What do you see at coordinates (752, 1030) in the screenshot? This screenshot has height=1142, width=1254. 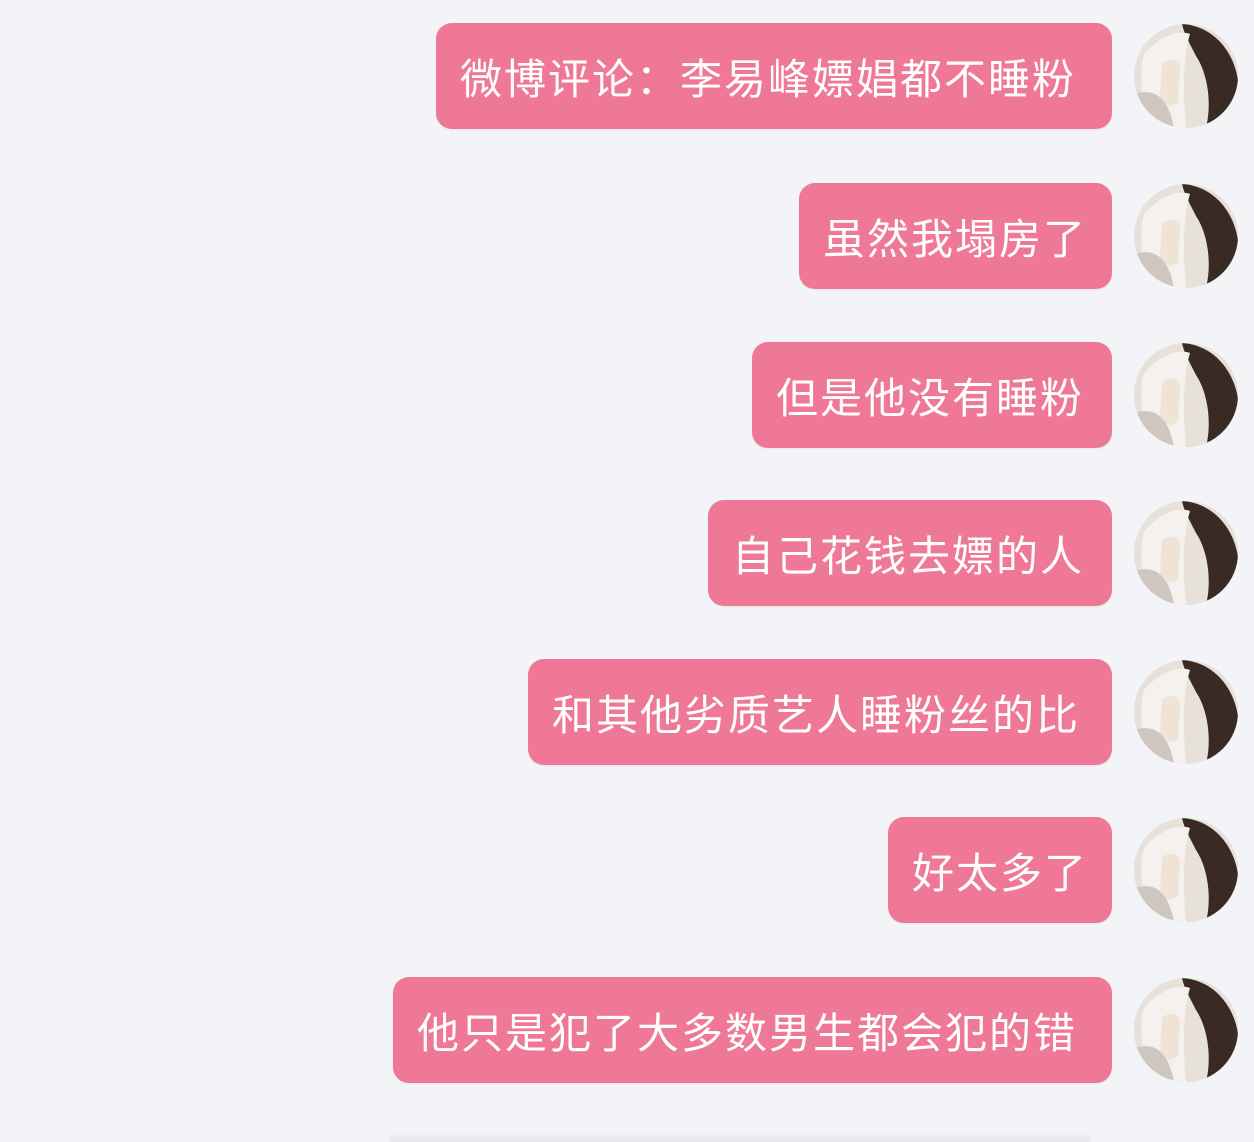 I see `message-bubble: 他只是犯了大多数男生都会犯的错` at bounding box center [752, 1030].